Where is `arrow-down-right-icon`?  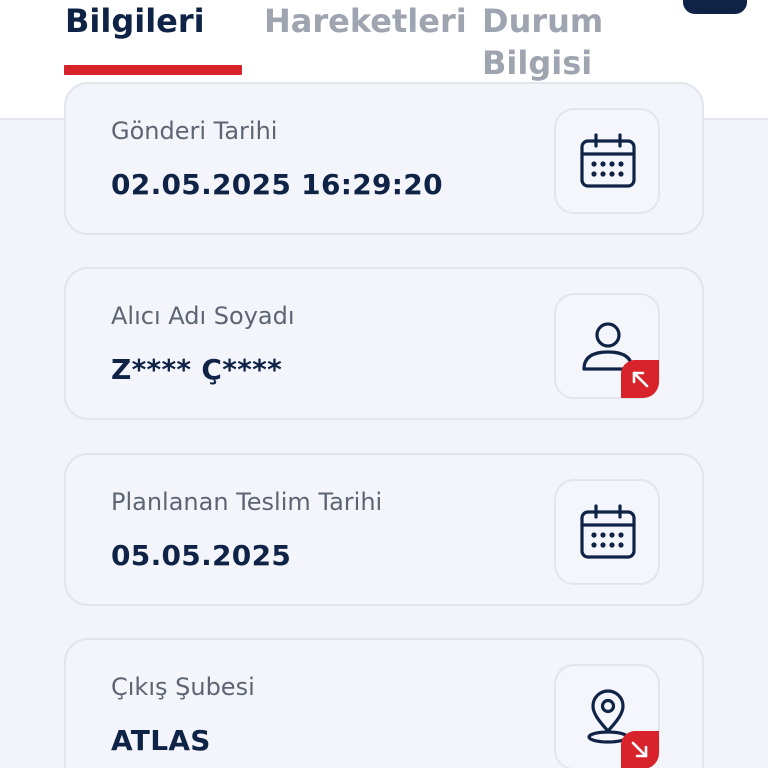
arrow-down-right-icon is located at coordinates (639, 749).